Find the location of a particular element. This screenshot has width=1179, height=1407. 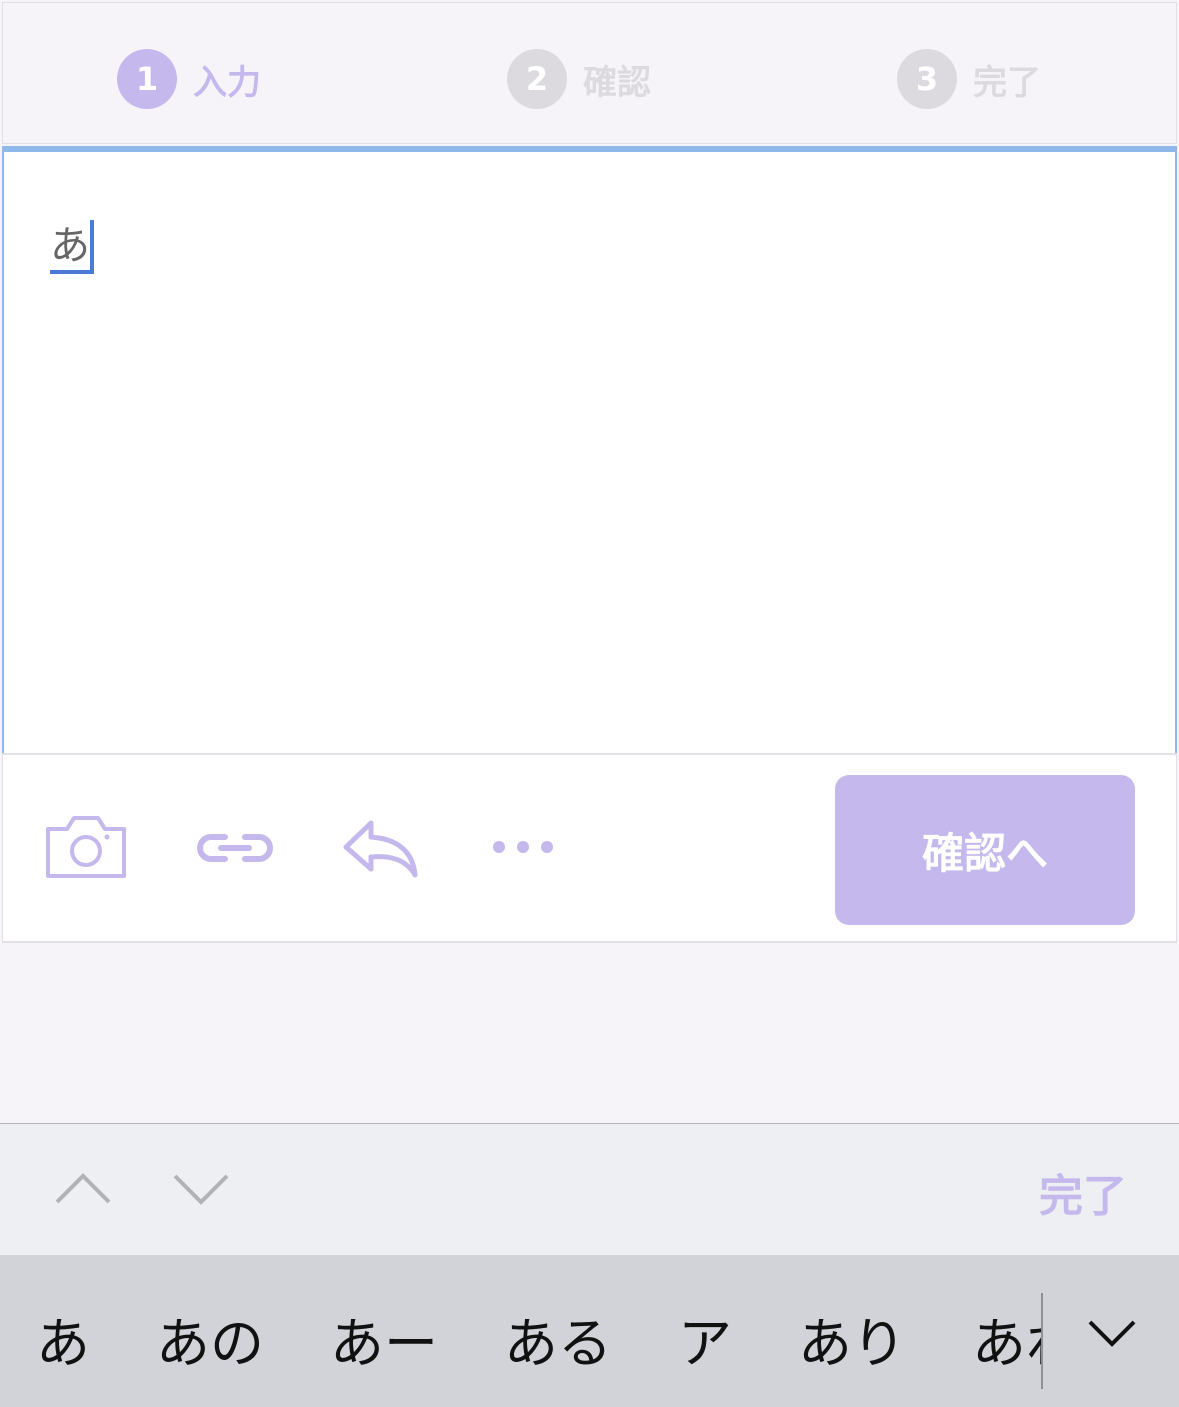

step-label: 確認 is located at coordinates (617, 82).